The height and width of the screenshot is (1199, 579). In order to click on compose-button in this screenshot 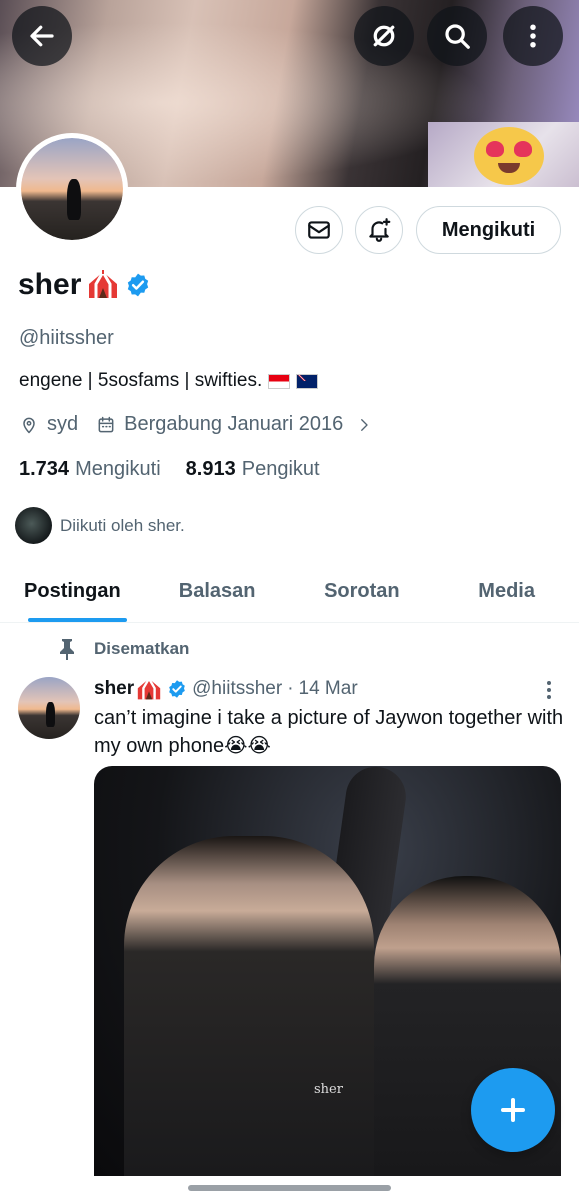, I will do `click(513, 1110)`.